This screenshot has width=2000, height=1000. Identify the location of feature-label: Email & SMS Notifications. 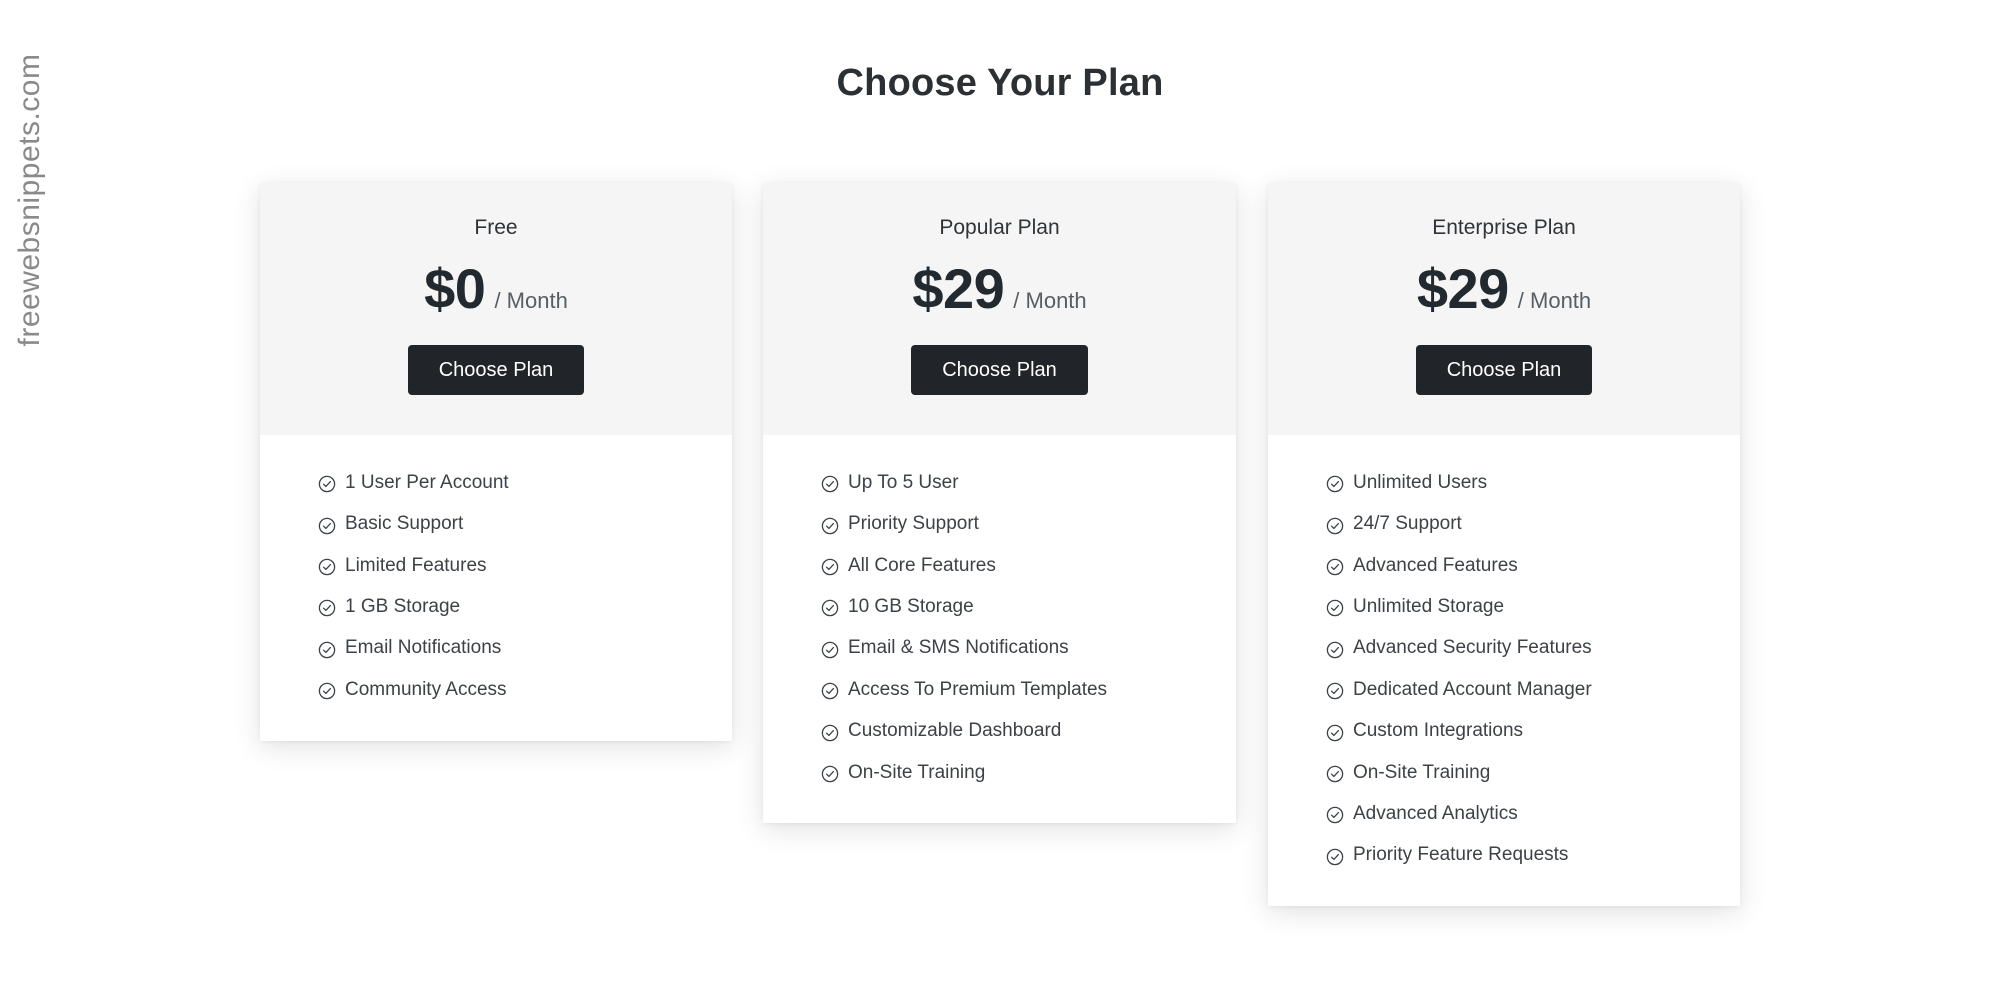
(958, 648).